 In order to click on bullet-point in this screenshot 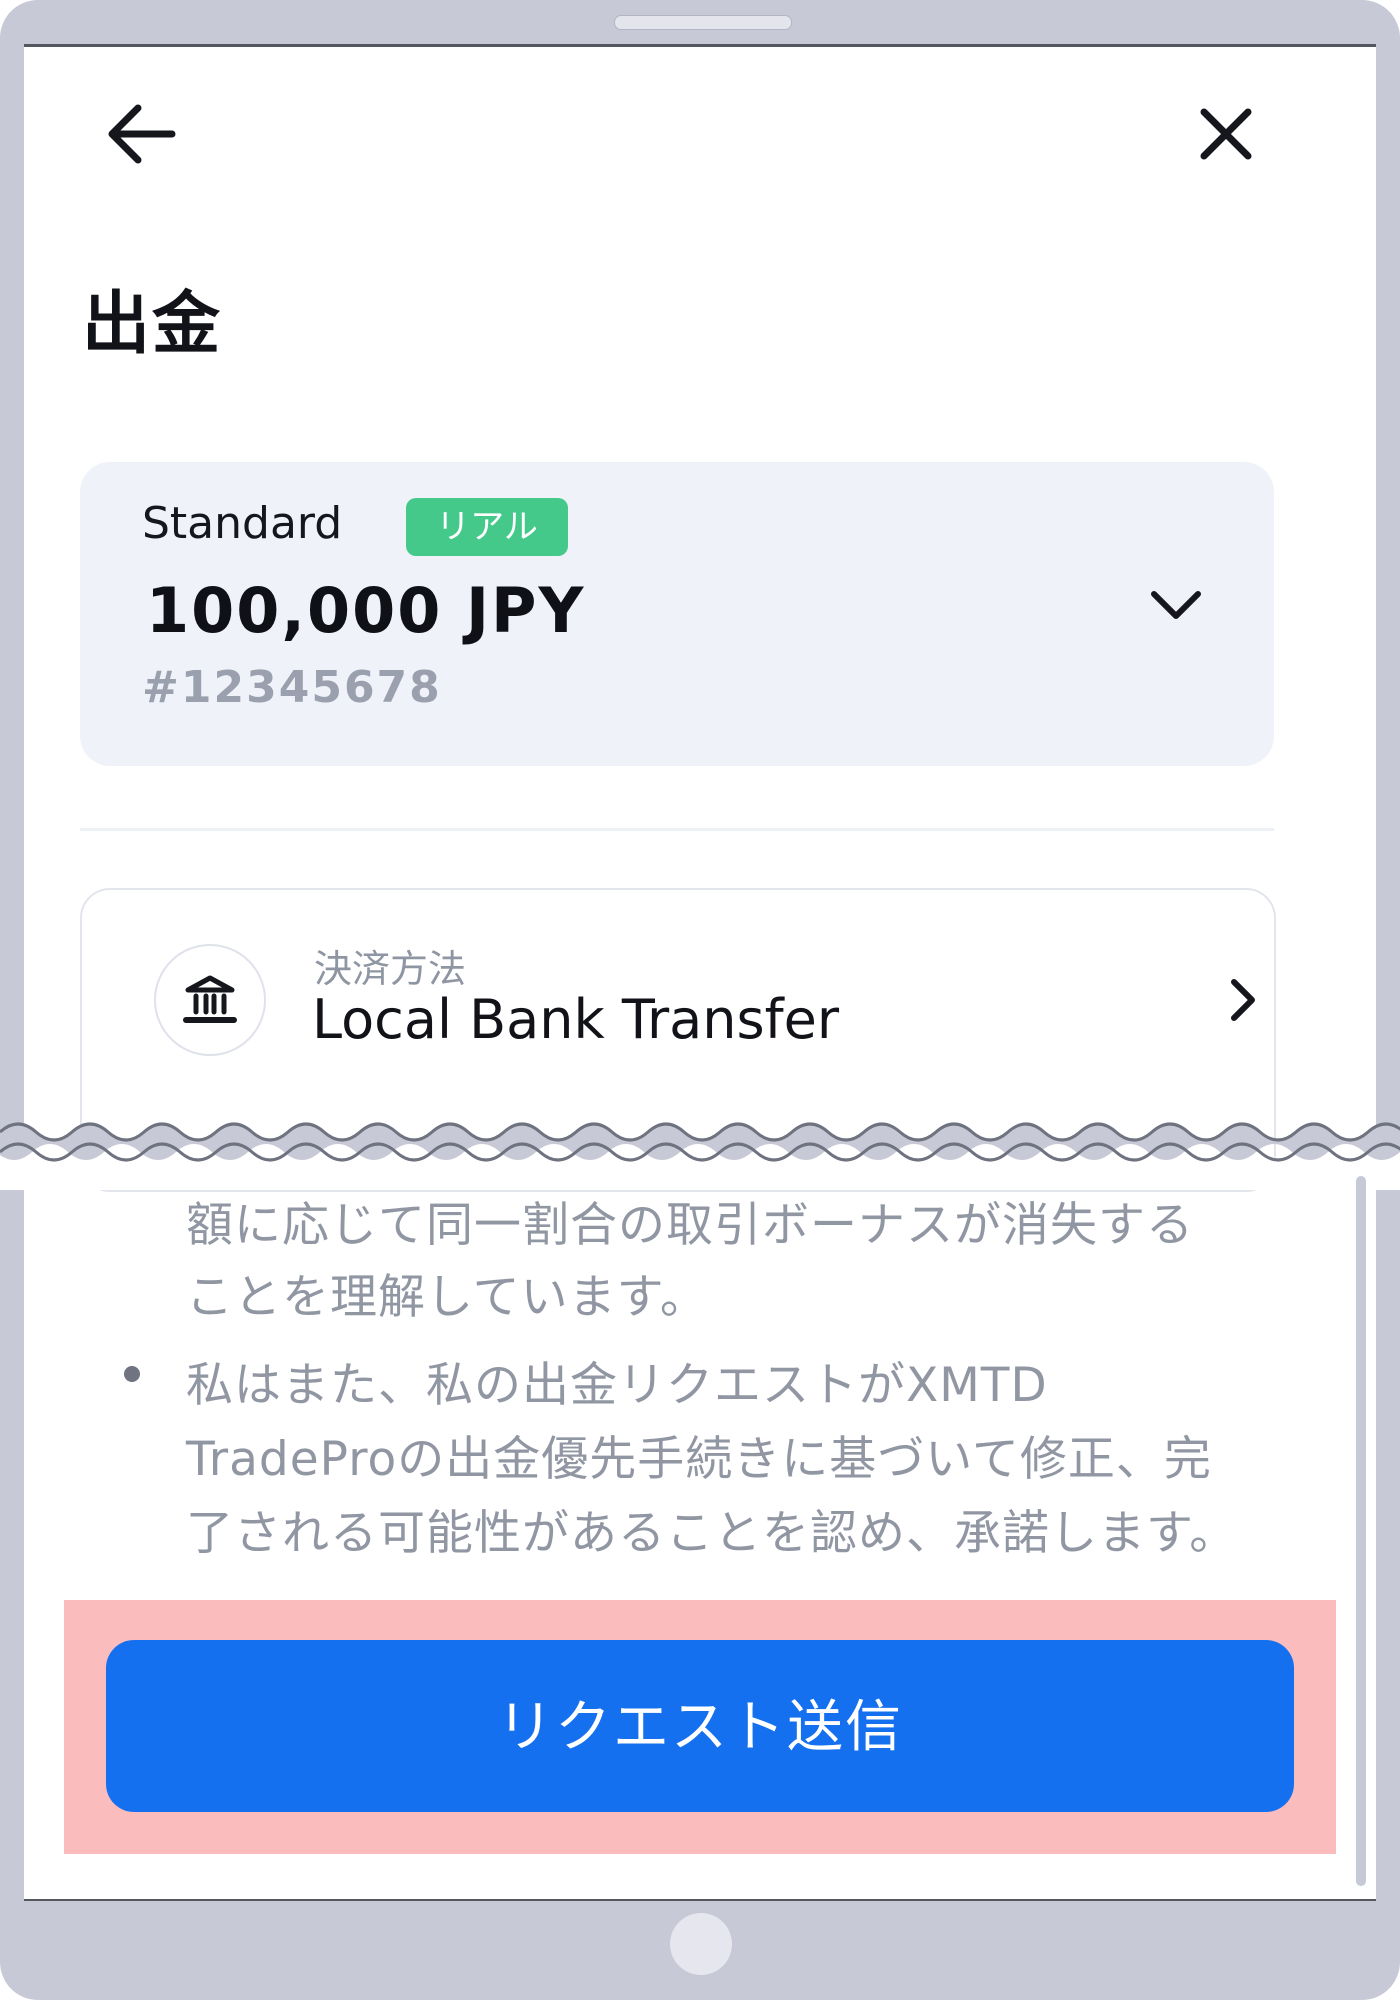, I will do `click(132, 1374)`.